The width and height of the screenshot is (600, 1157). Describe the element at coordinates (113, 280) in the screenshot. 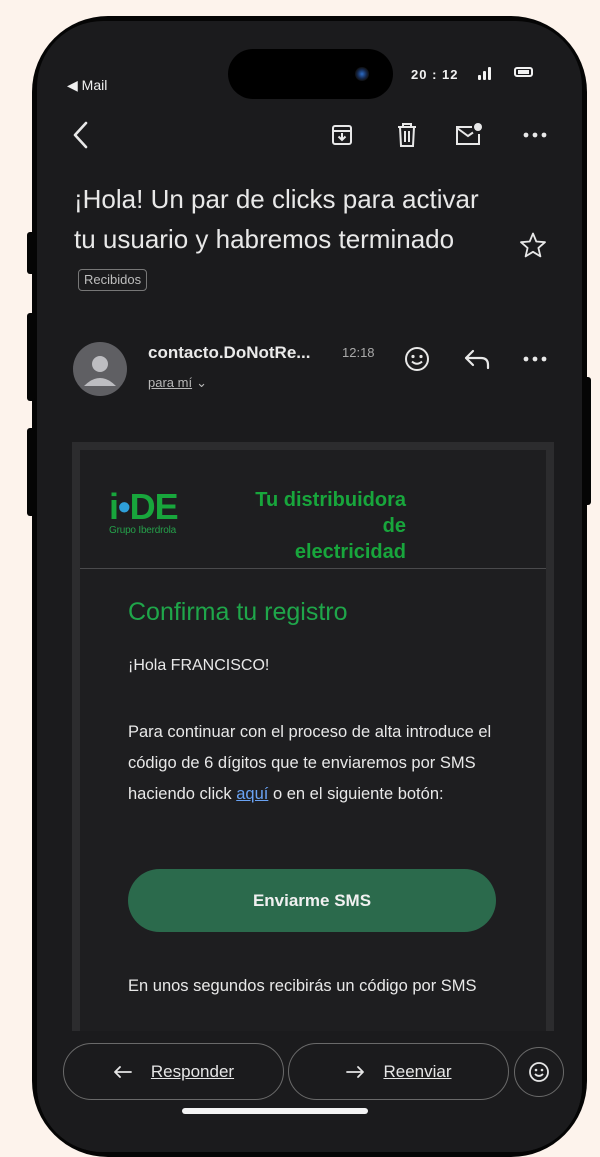

I see `inbox-label: Recibidos` at that location.